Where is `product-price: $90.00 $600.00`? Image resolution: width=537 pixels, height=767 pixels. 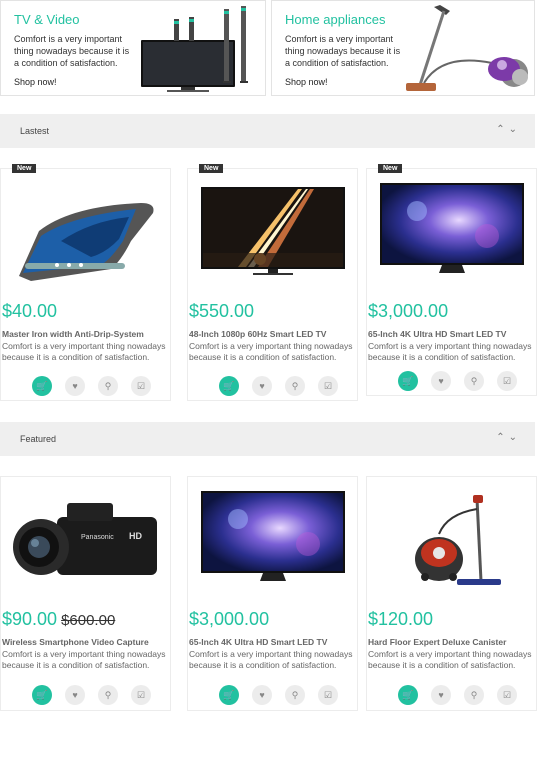 product-price: $90.00 $600.00 is located at coordinates (58, 619).